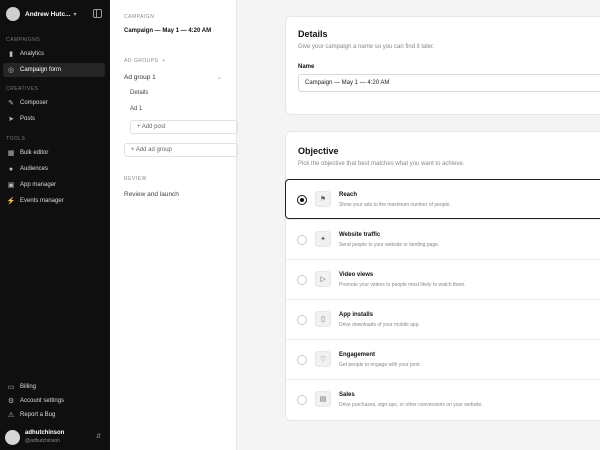 Image resolution: width=600 pixels, height=450 pixels. Describe the element at coordinates (34, 153) in the screenshot. I see `sidebar-item-label: Bulk editor` at that location.